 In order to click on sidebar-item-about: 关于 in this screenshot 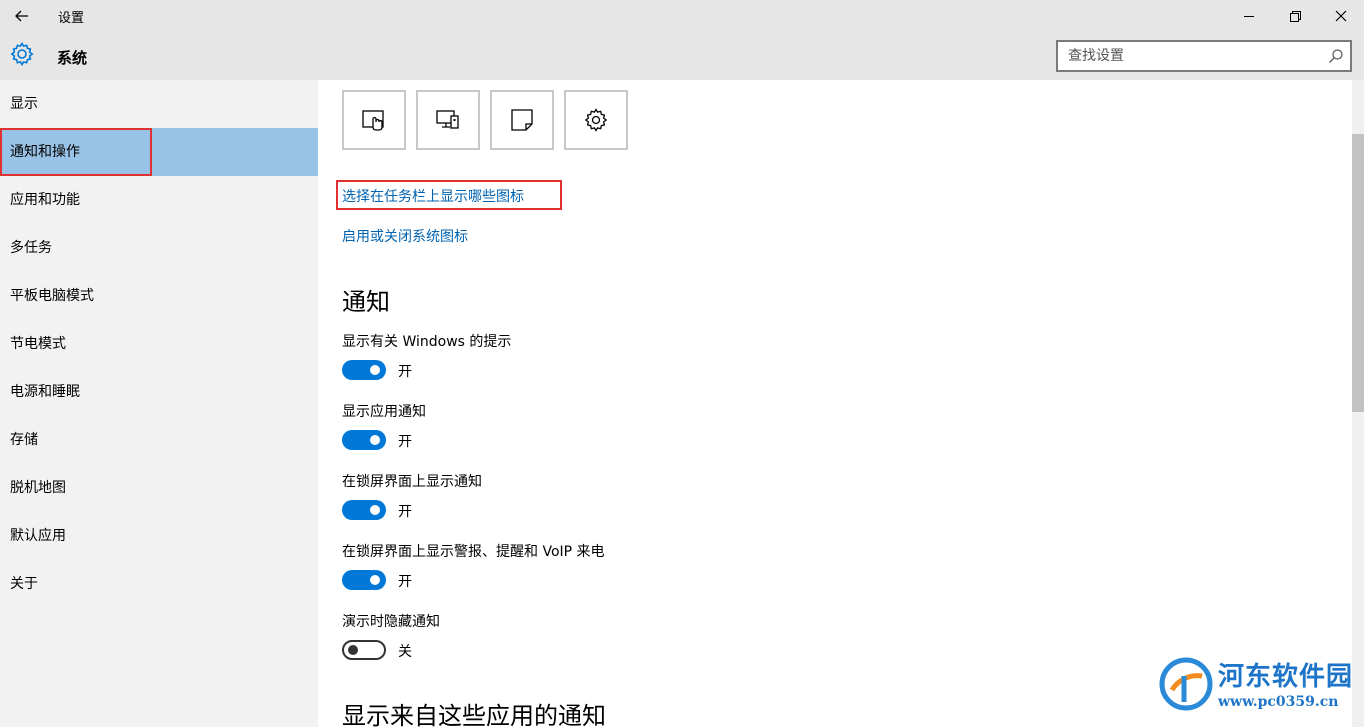, I will do `click(159, 584)`.